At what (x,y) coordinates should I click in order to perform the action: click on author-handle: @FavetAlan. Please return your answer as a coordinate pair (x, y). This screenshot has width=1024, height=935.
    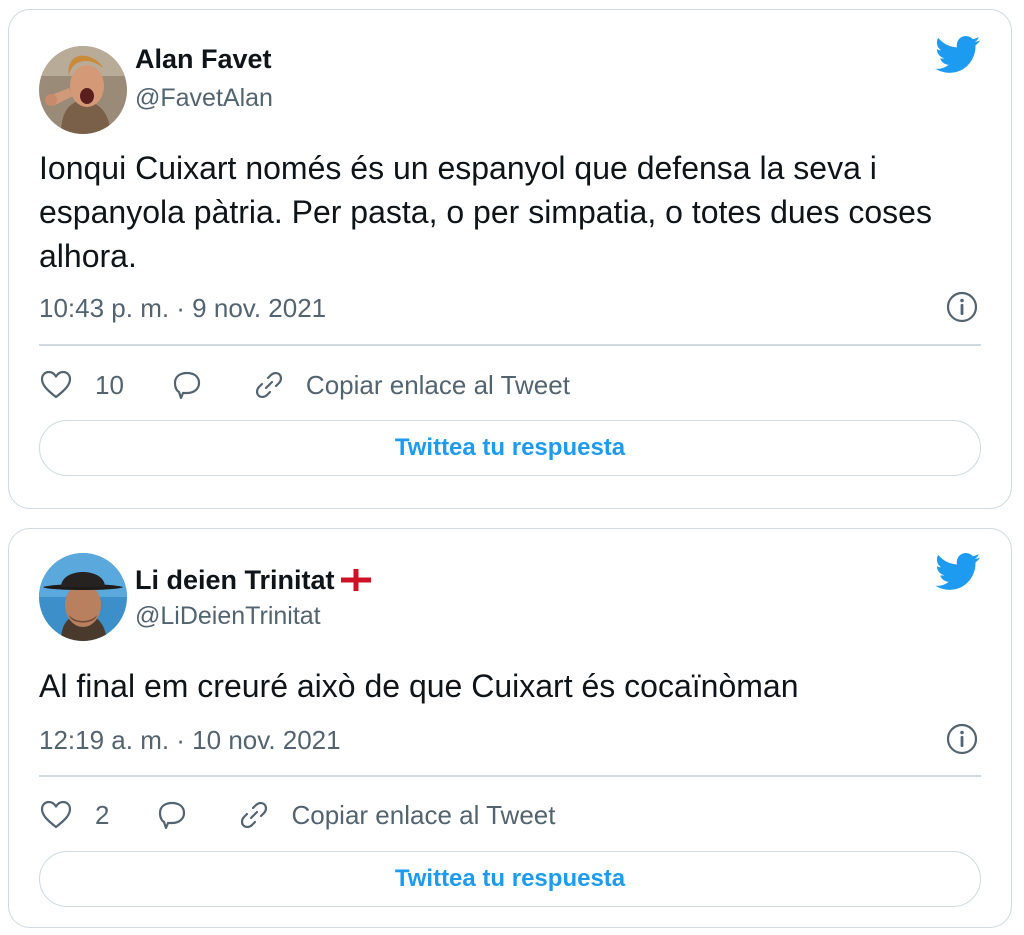
    Looking at the image, I should click on (204, 98).